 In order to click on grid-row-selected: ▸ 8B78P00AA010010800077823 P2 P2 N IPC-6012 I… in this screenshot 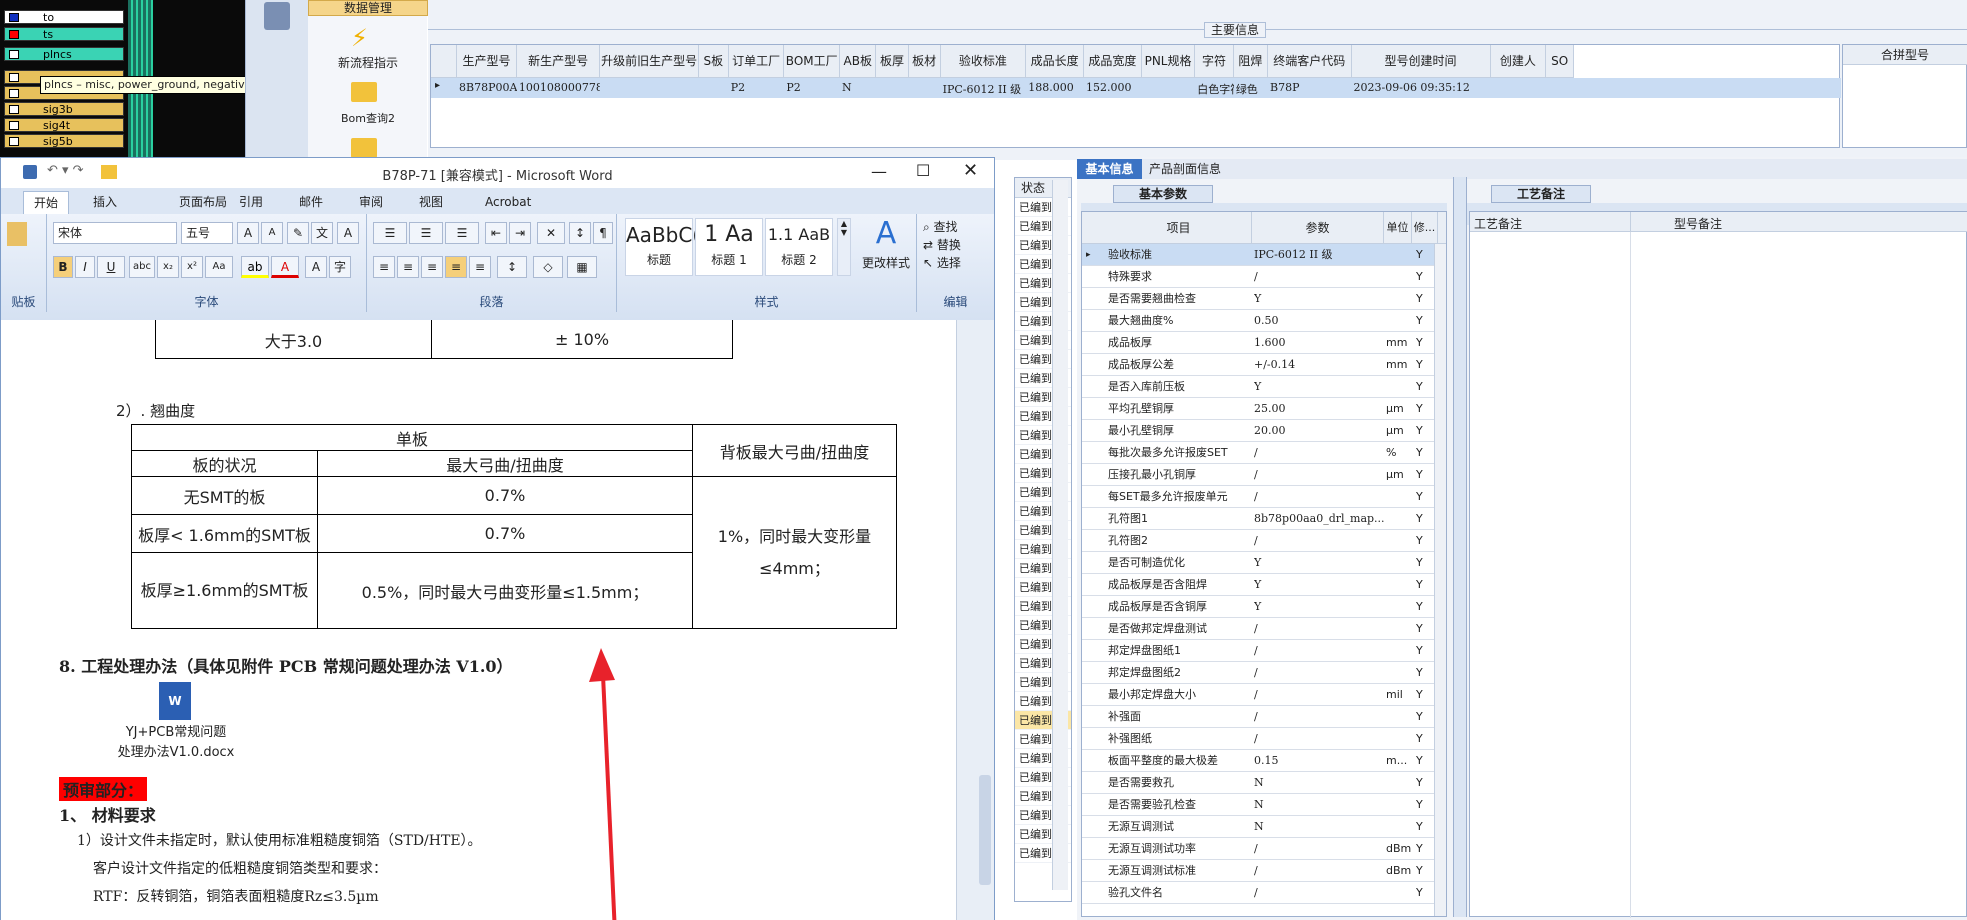, I will do `click(1136, 88)`.